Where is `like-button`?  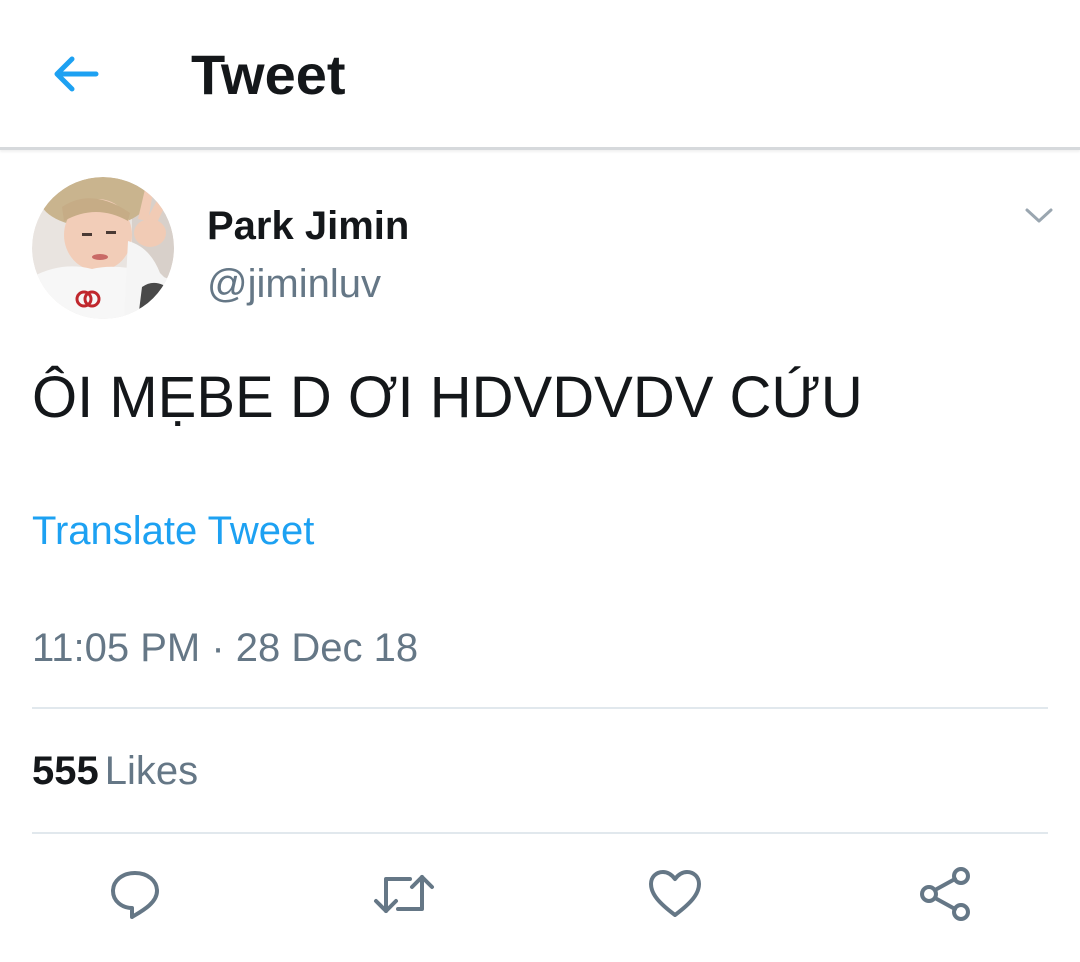 like-button is located at coordinates (675, 894).